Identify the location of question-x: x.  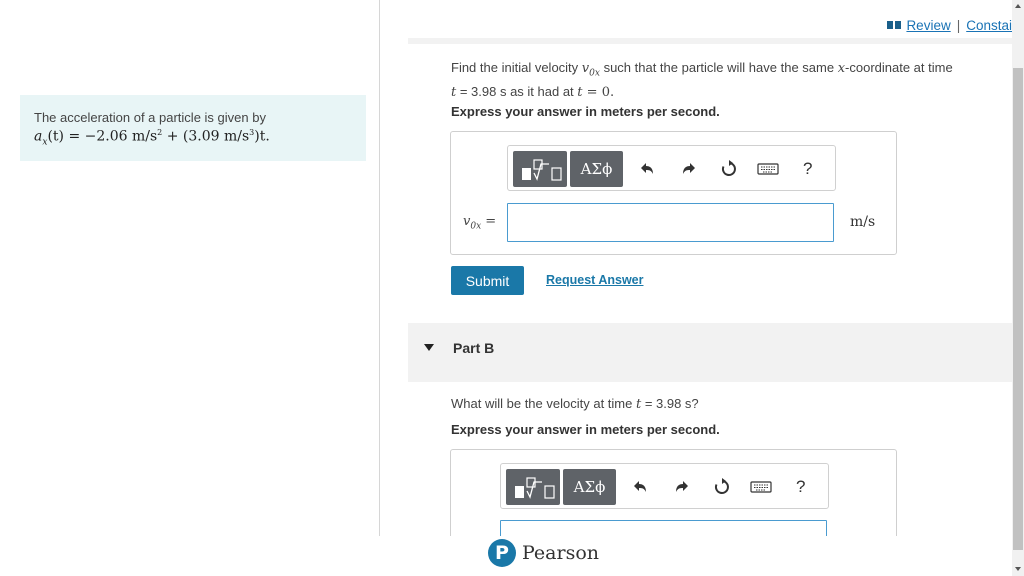
(841, 68).